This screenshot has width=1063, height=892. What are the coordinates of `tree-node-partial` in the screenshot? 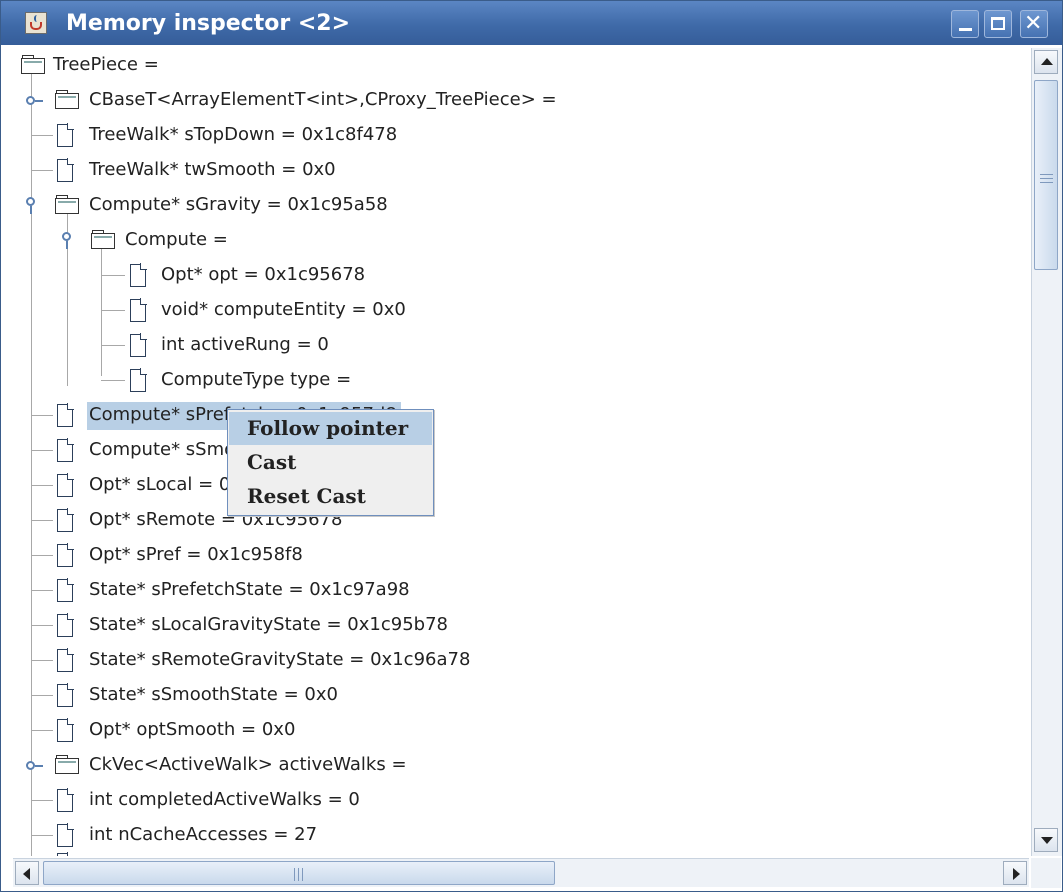 It's located at (521, 854).